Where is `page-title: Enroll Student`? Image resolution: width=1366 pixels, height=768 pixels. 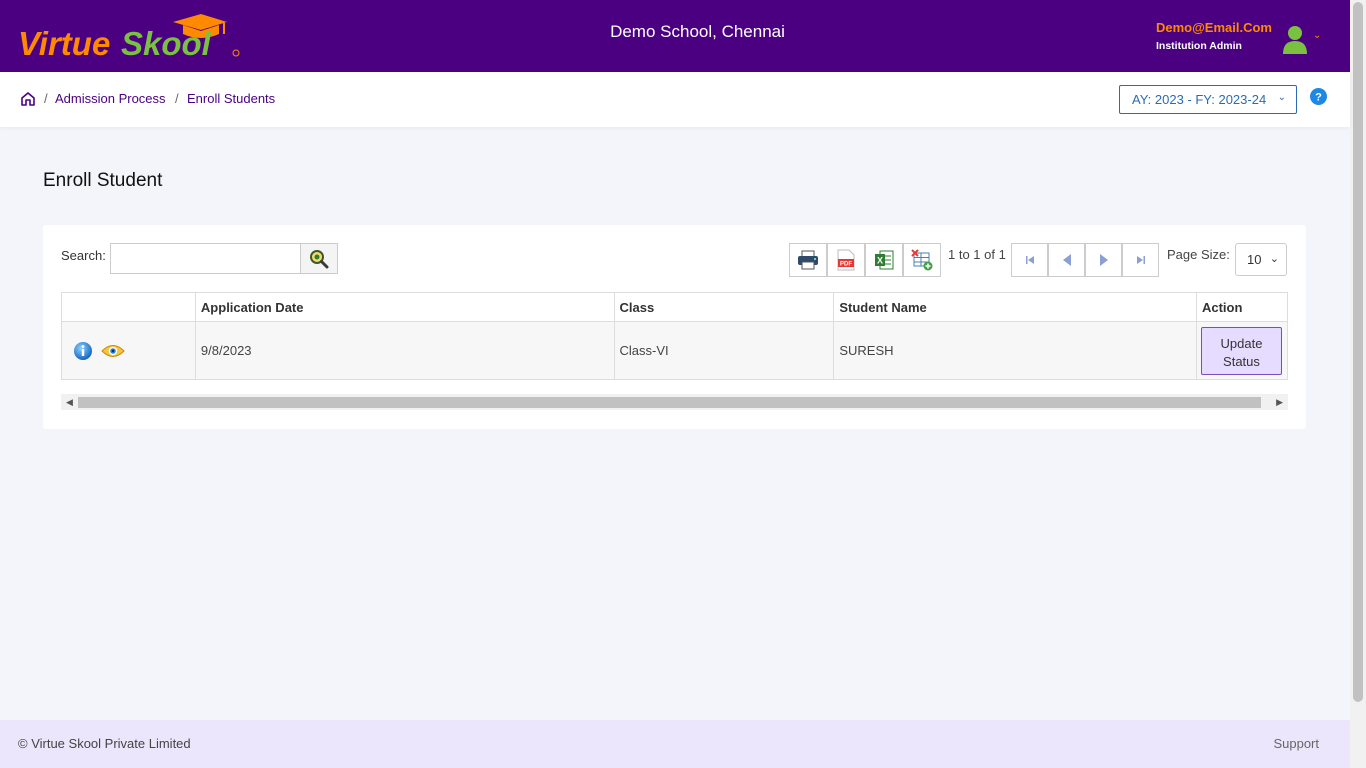
page-title: Enroll Student is located at coordinates (103, 180).